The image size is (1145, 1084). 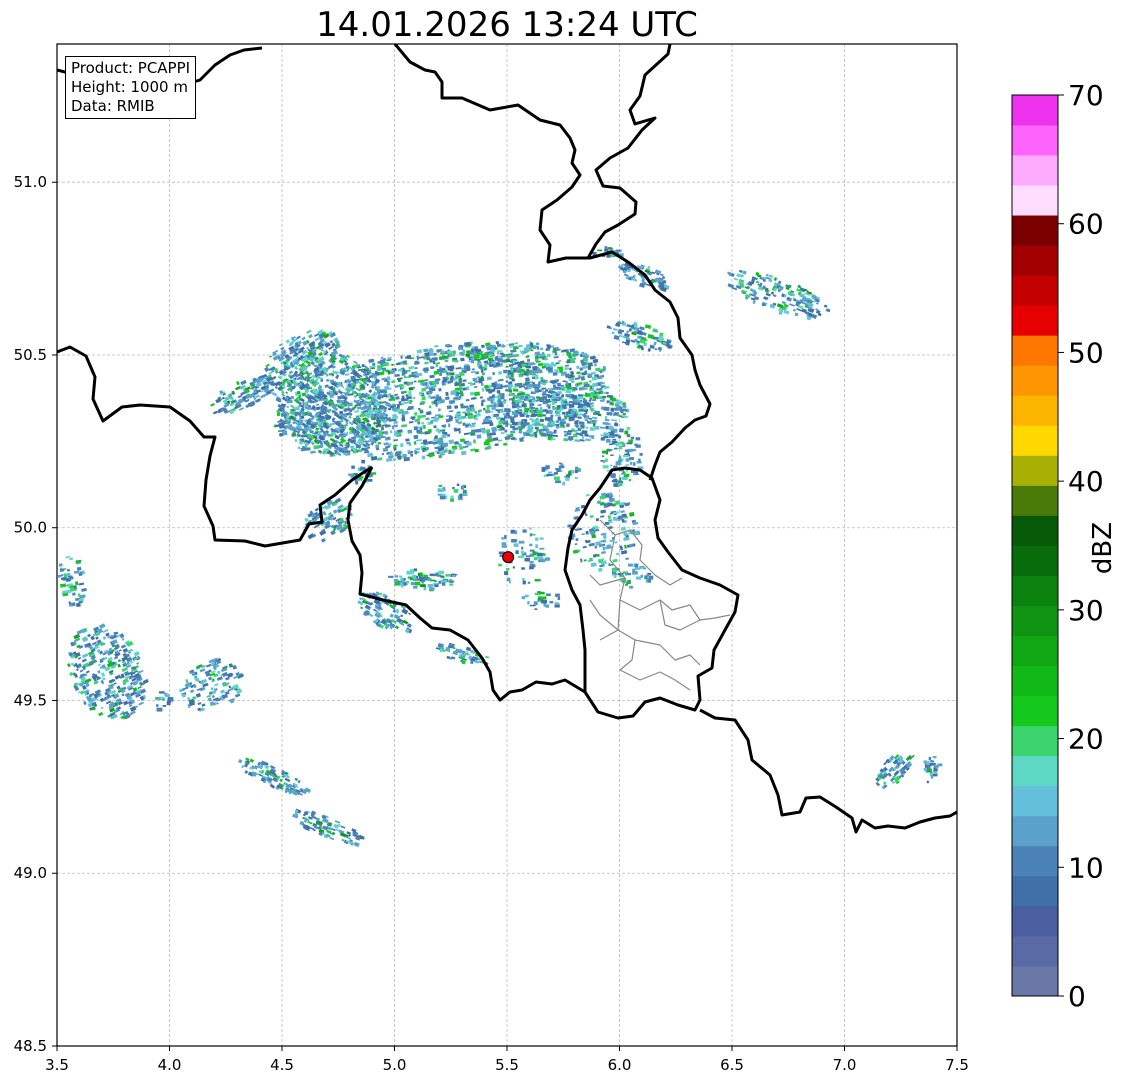 I want to click on x-tick-label: 5.0, so click(x=395, y=1065).